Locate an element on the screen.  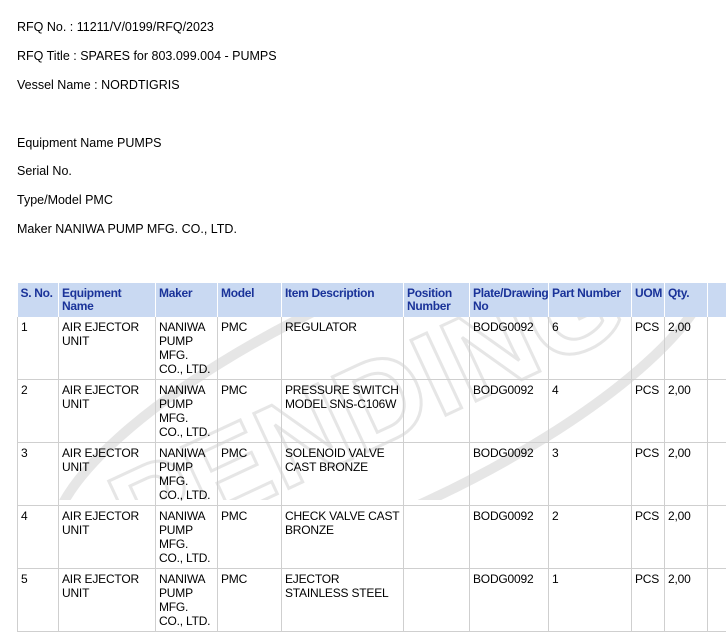
cell-sno: 4 is located at coordinates (38, 537).